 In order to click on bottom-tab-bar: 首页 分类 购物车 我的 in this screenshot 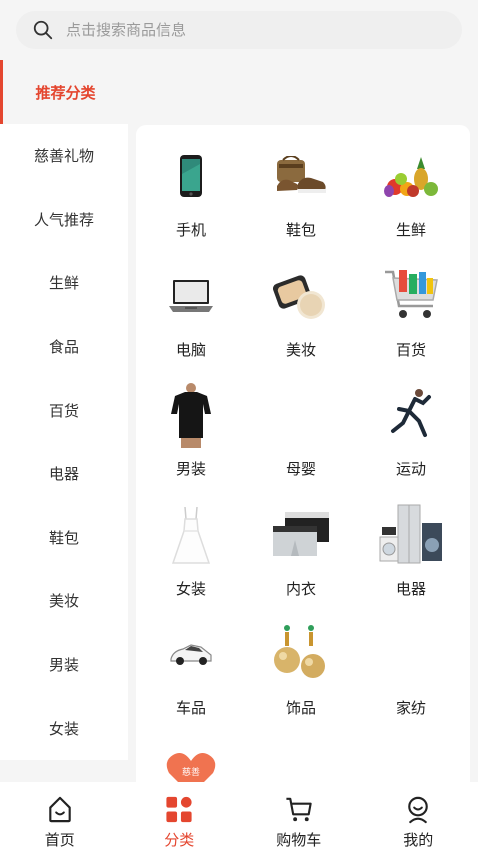, I will do `click(239, 816)`.